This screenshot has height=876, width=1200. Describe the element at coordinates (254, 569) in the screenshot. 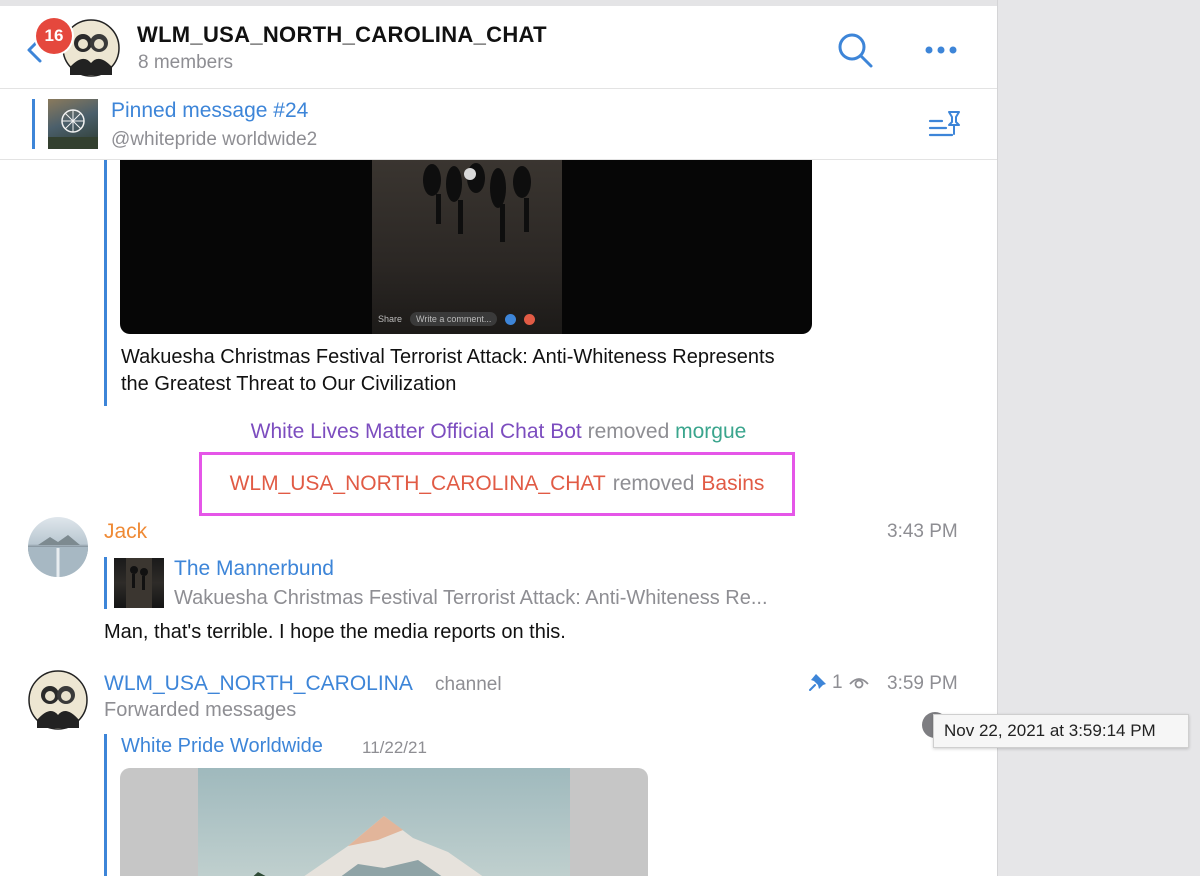

I see `reply-title: The Mannerbund` at that location.